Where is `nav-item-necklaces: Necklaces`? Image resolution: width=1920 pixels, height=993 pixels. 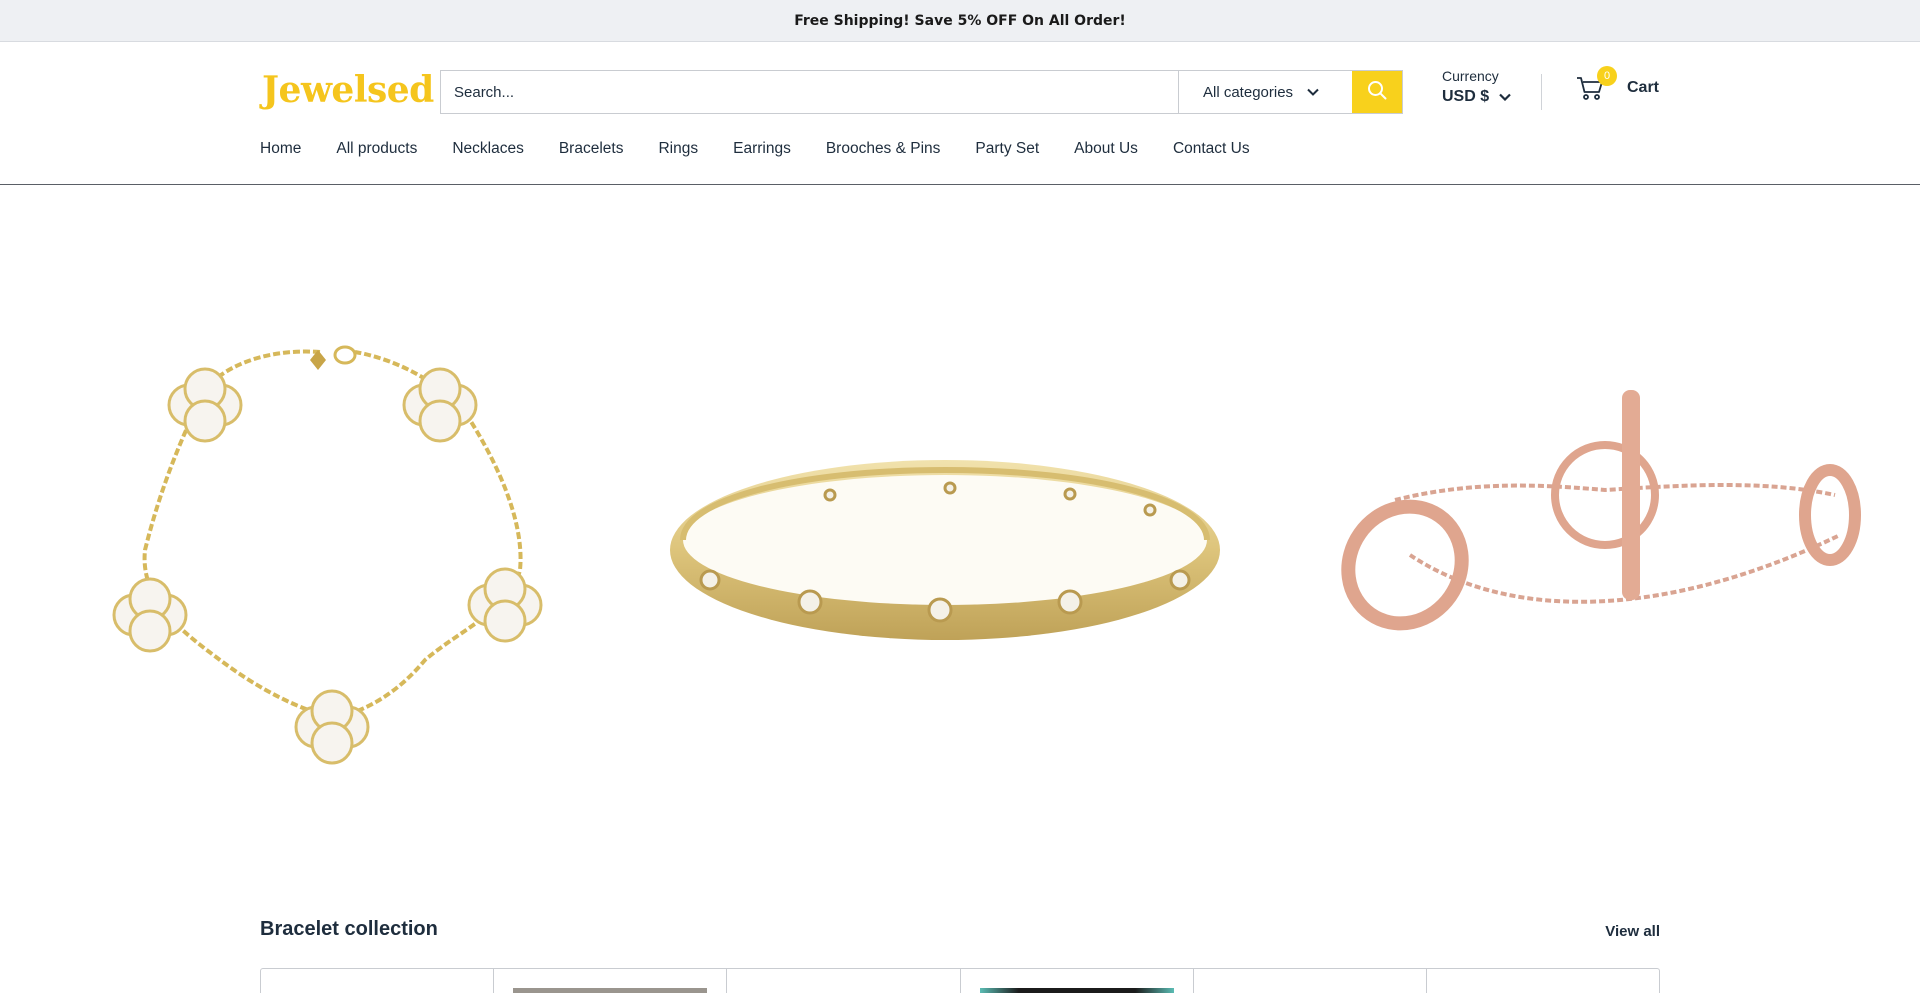
nav-item-necklaces: Necklaces is located at coordinates (488, 152).